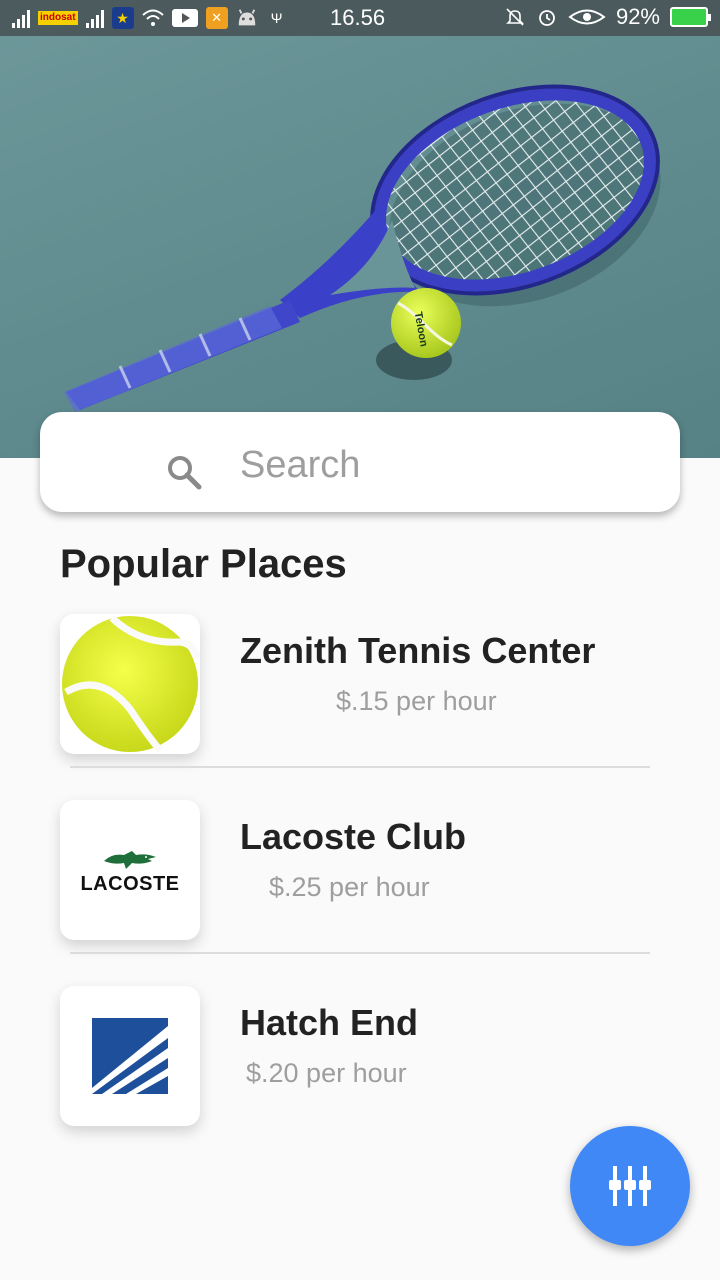 The height and width of the screenshot is (1280, 720). Describe the element at coordinates (122, 18) in the screenshot. I see `app-icon: ★` at that location.